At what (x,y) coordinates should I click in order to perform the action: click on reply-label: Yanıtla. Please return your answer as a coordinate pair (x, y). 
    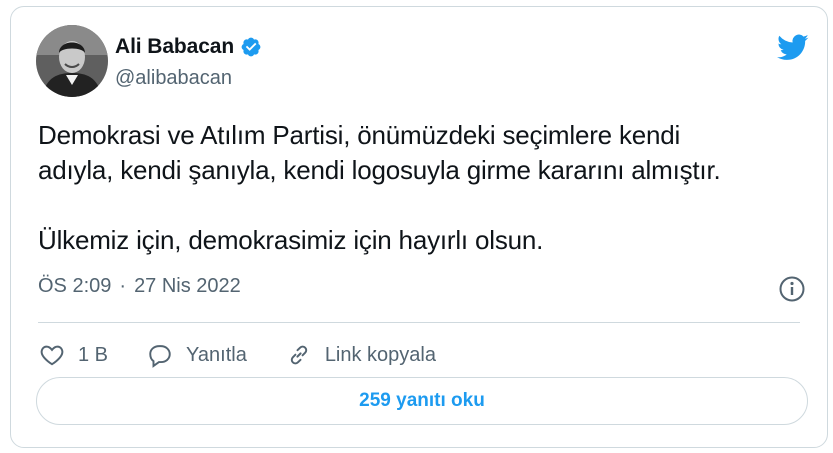
    Looking at the image, I should click on (216, 354).